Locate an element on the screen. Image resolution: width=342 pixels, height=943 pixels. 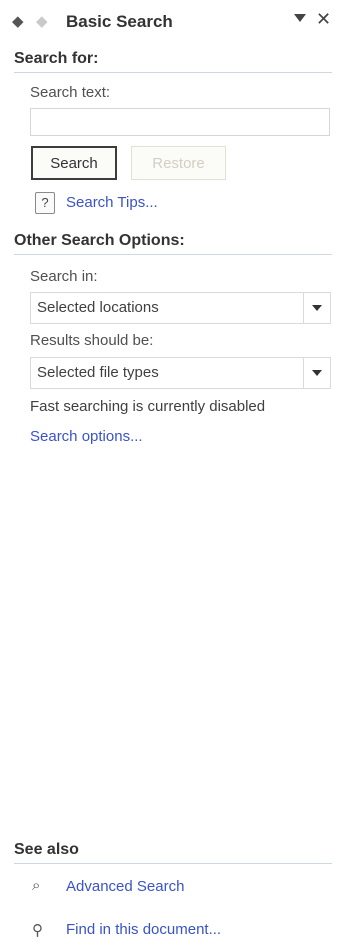
results-dropdown-button is located at coordinates (316, 373).